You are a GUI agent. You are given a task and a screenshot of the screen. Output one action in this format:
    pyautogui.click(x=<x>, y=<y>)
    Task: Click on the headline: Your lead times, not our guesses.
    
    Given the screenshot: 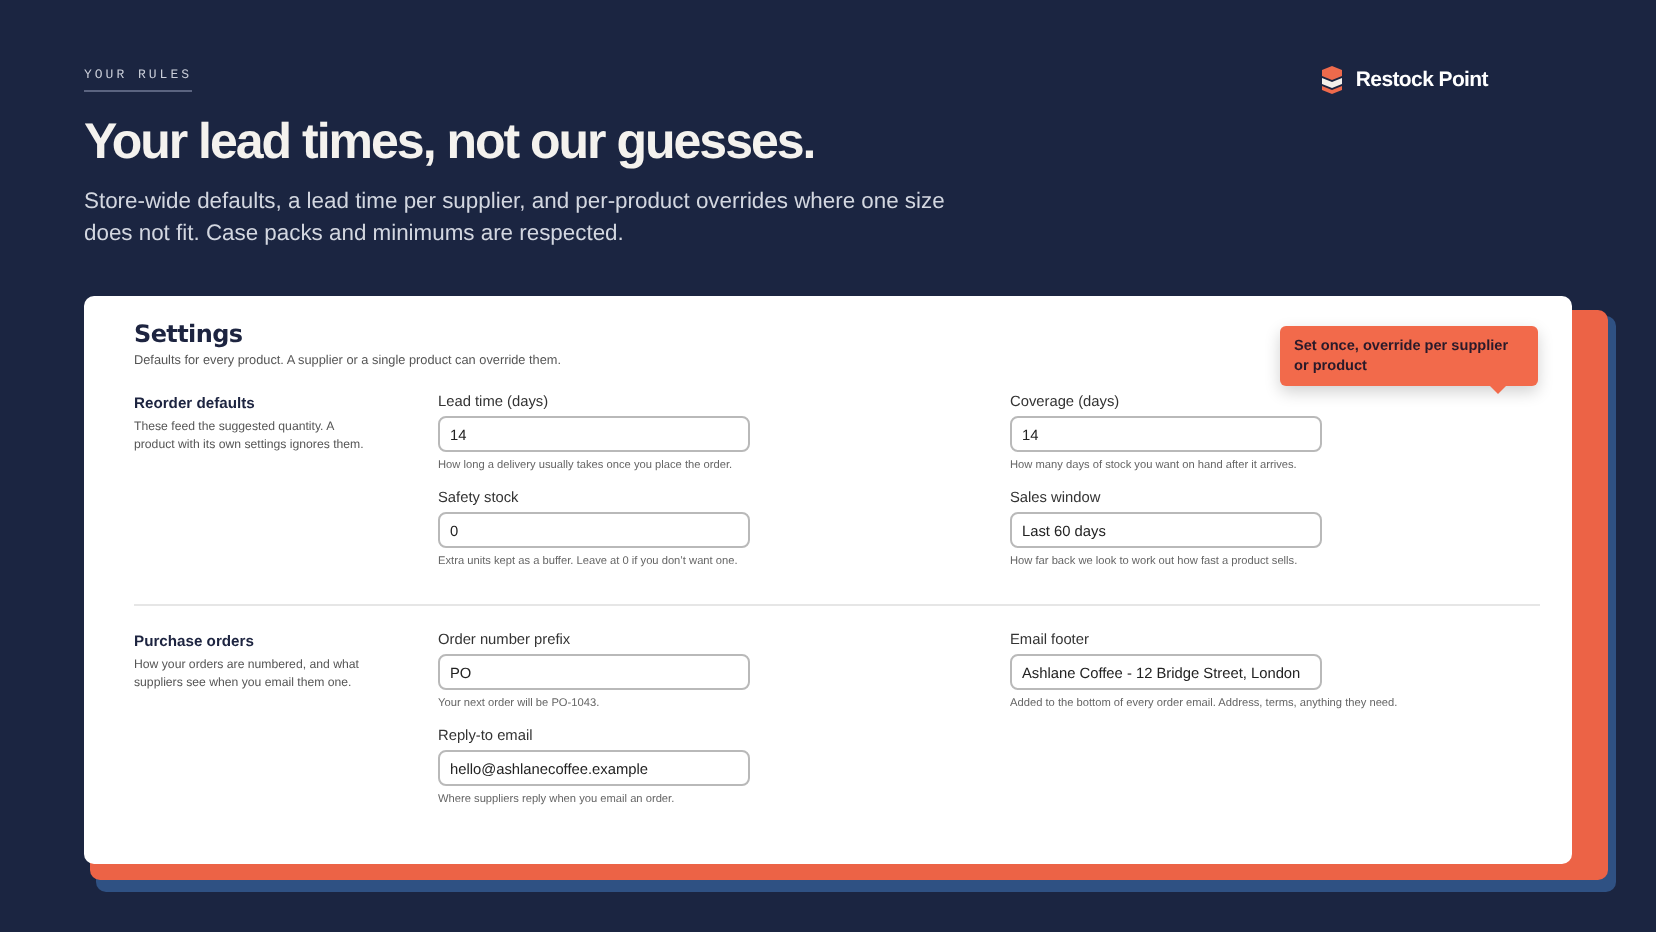 What is the action you would take?
    pyautogui.click(x=450, y=143)
    